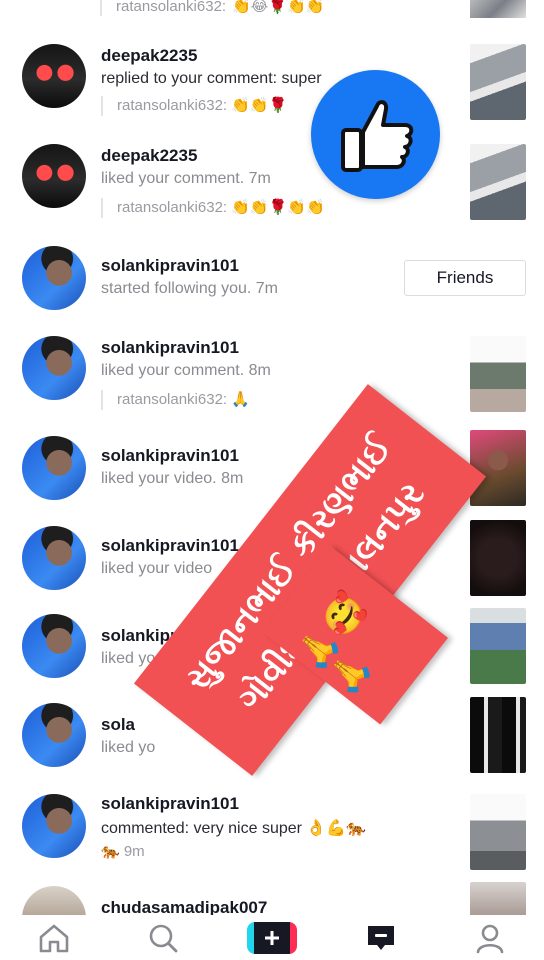  I want to click on notification-text: liked your video, so click(157, 568).